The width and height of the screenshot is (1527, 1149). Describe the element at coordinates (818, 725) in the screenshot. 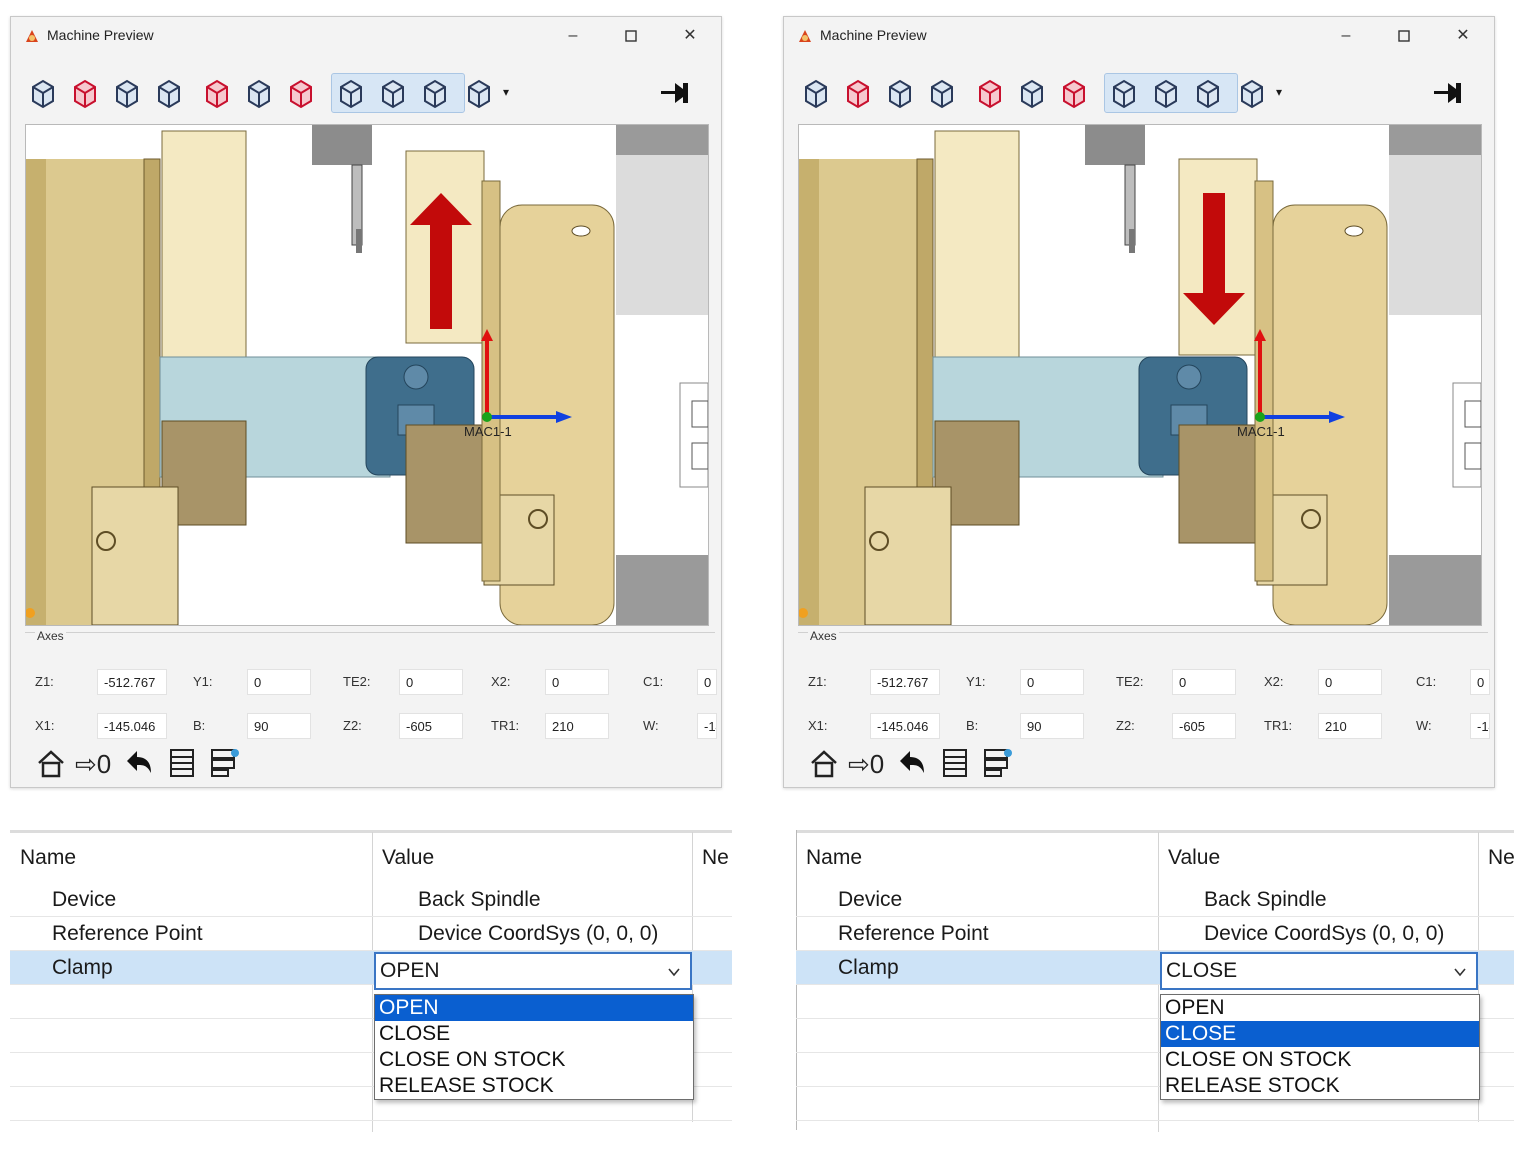

I see `axis-label: X1:` at that location.